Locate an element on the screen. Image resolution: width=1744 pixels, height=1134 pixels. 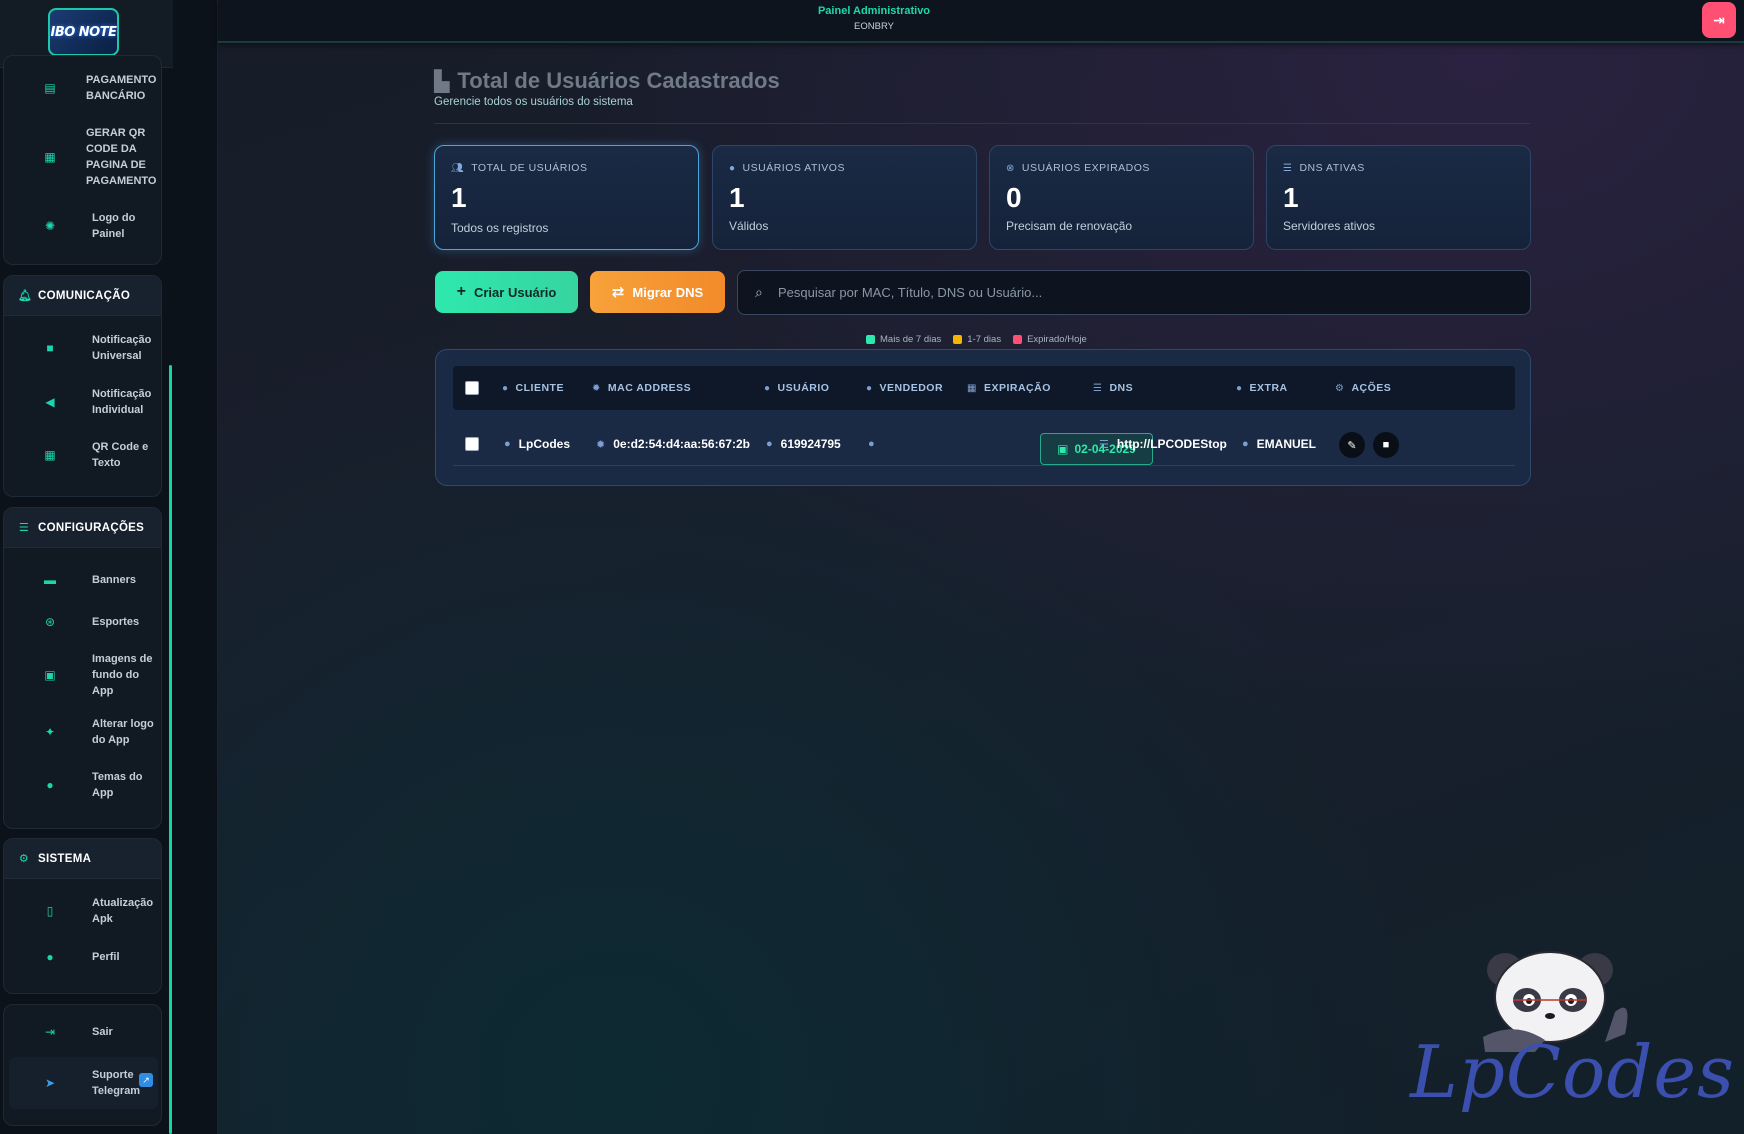
stat-value: 0 is located at coordinates (1014, 197).